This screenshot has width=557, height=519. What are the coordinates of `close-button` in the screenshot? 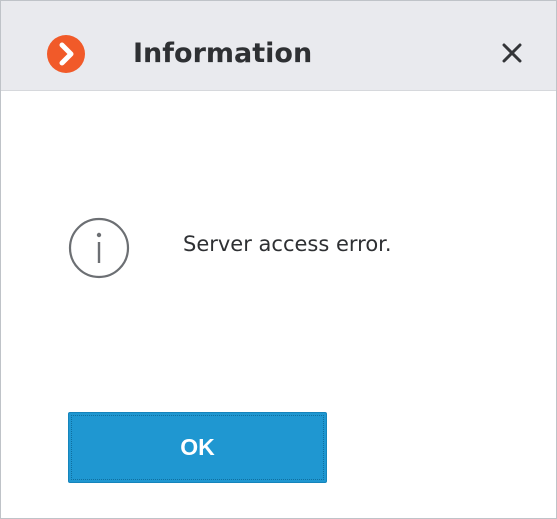 It's located at (512, 53).